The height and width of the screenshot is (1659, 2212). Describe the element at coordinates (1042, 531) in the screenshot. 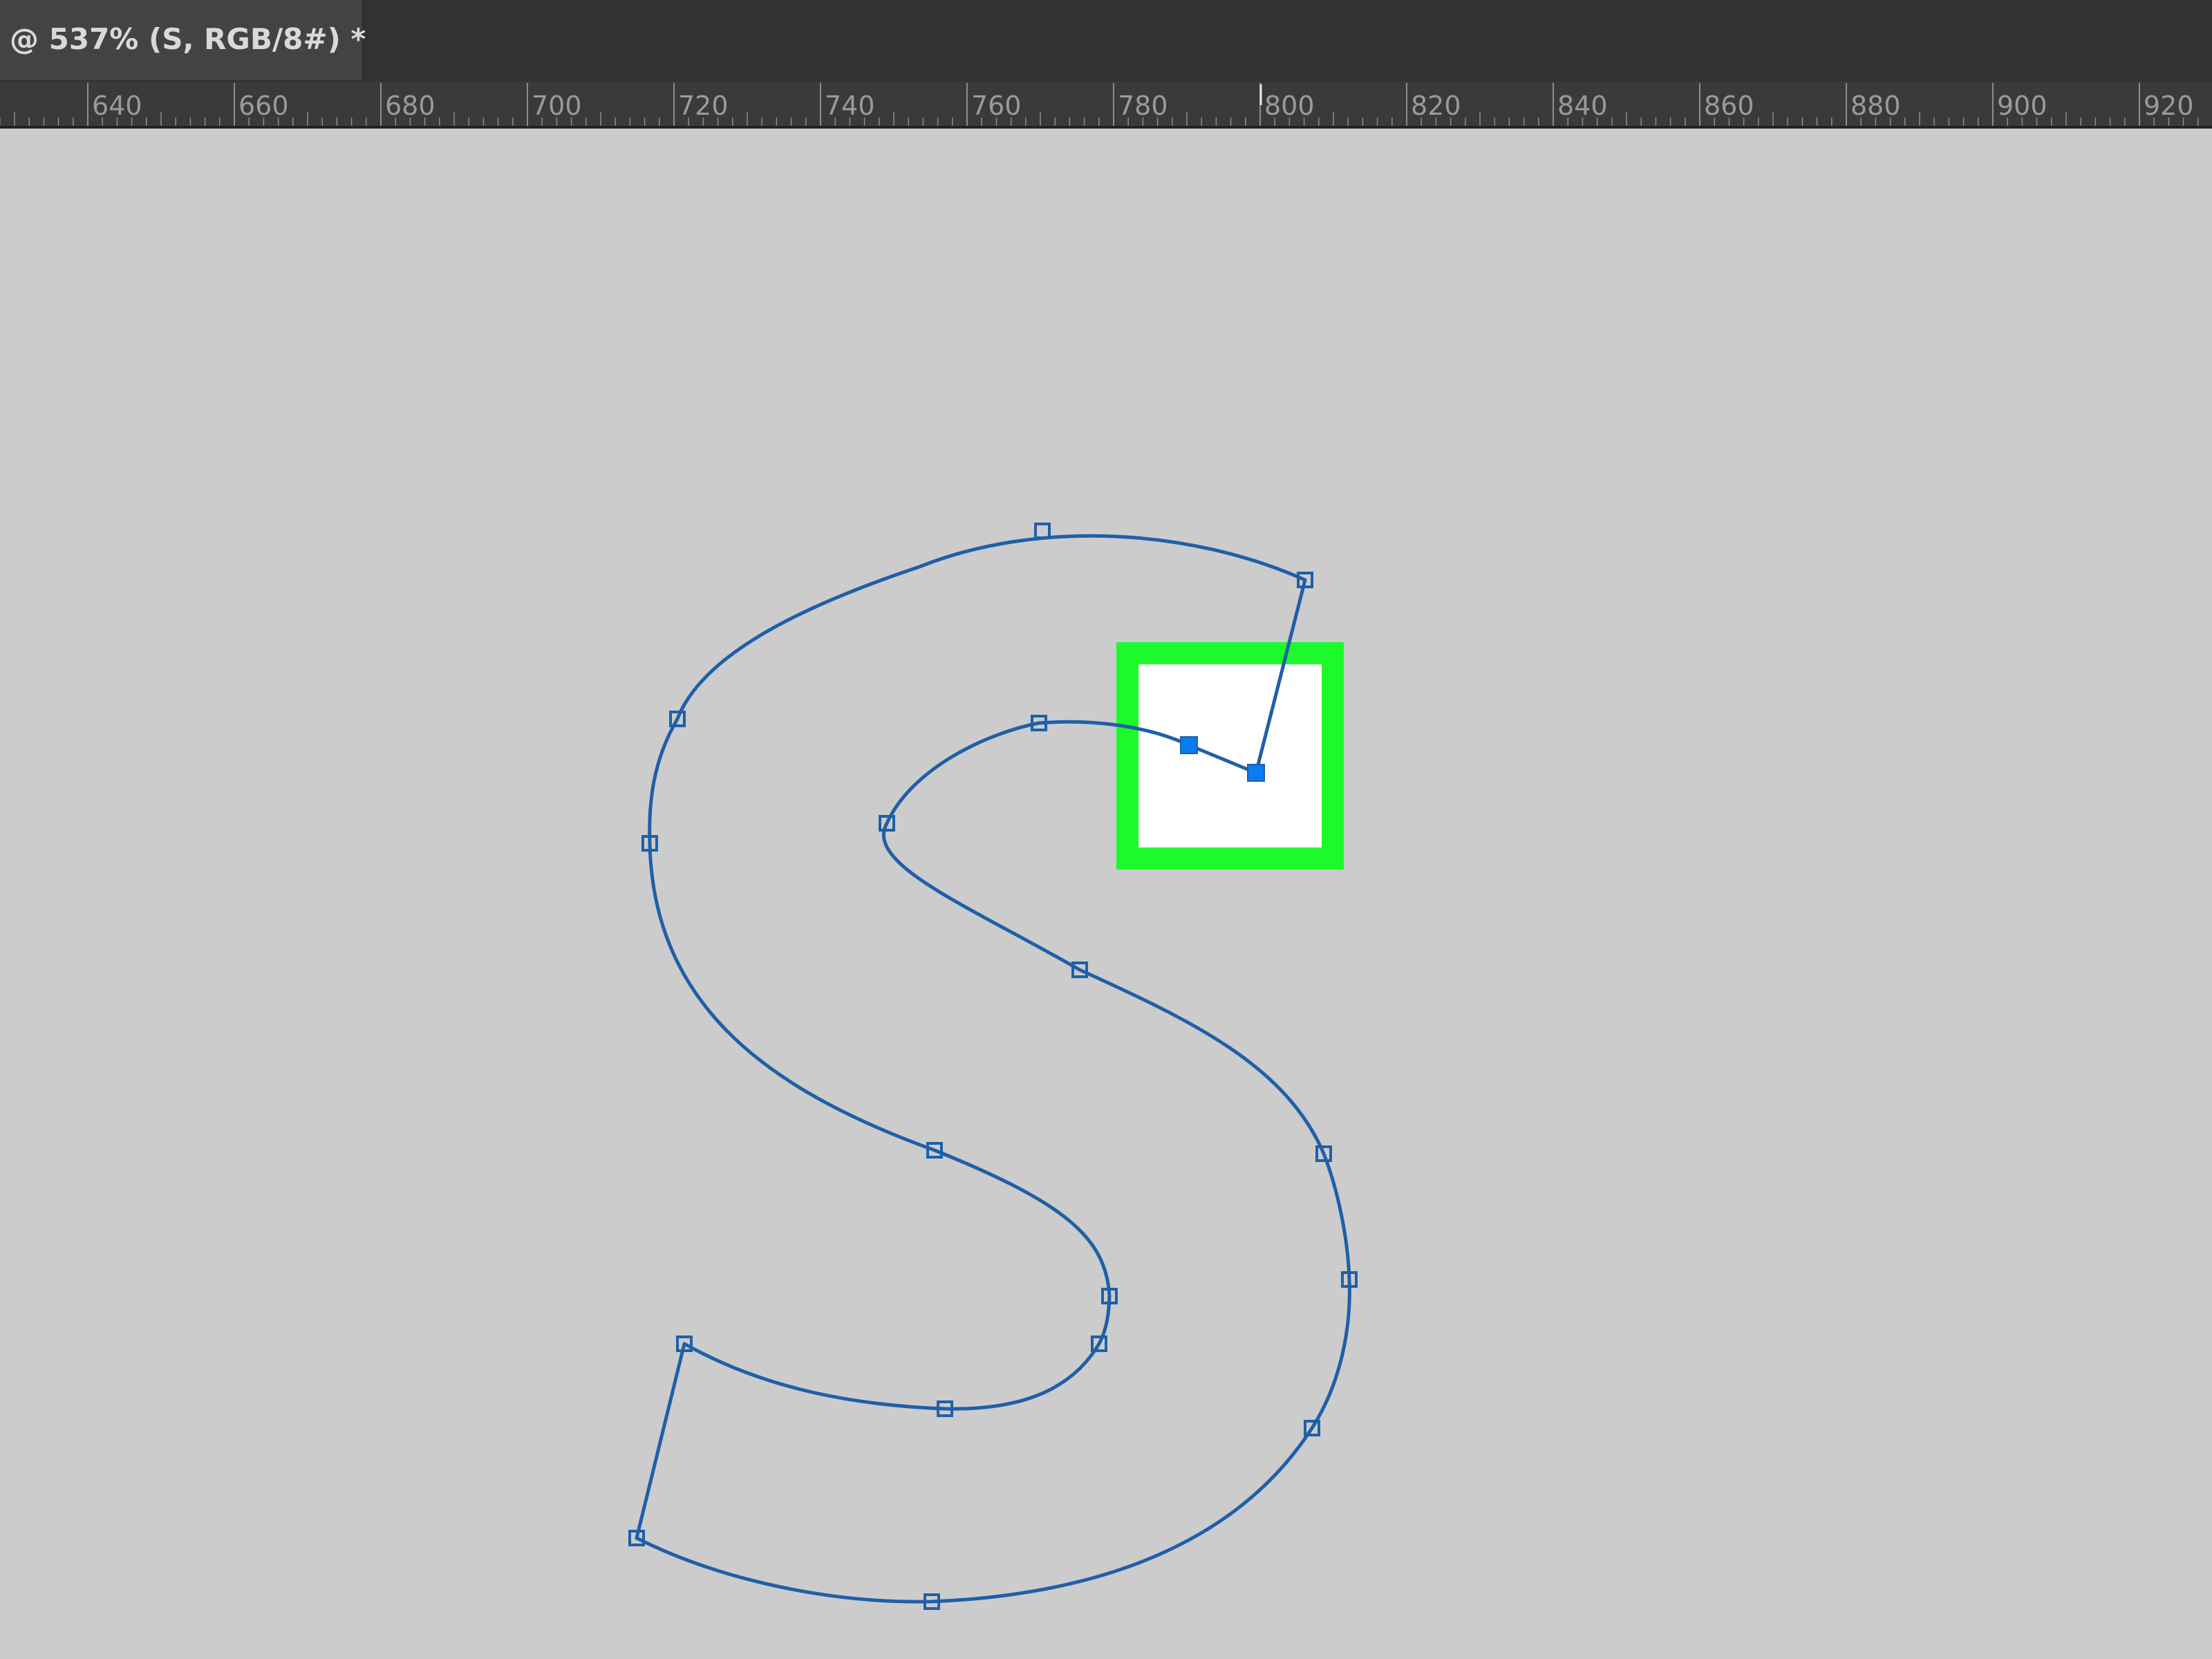

I see `anchor-point` at that location.